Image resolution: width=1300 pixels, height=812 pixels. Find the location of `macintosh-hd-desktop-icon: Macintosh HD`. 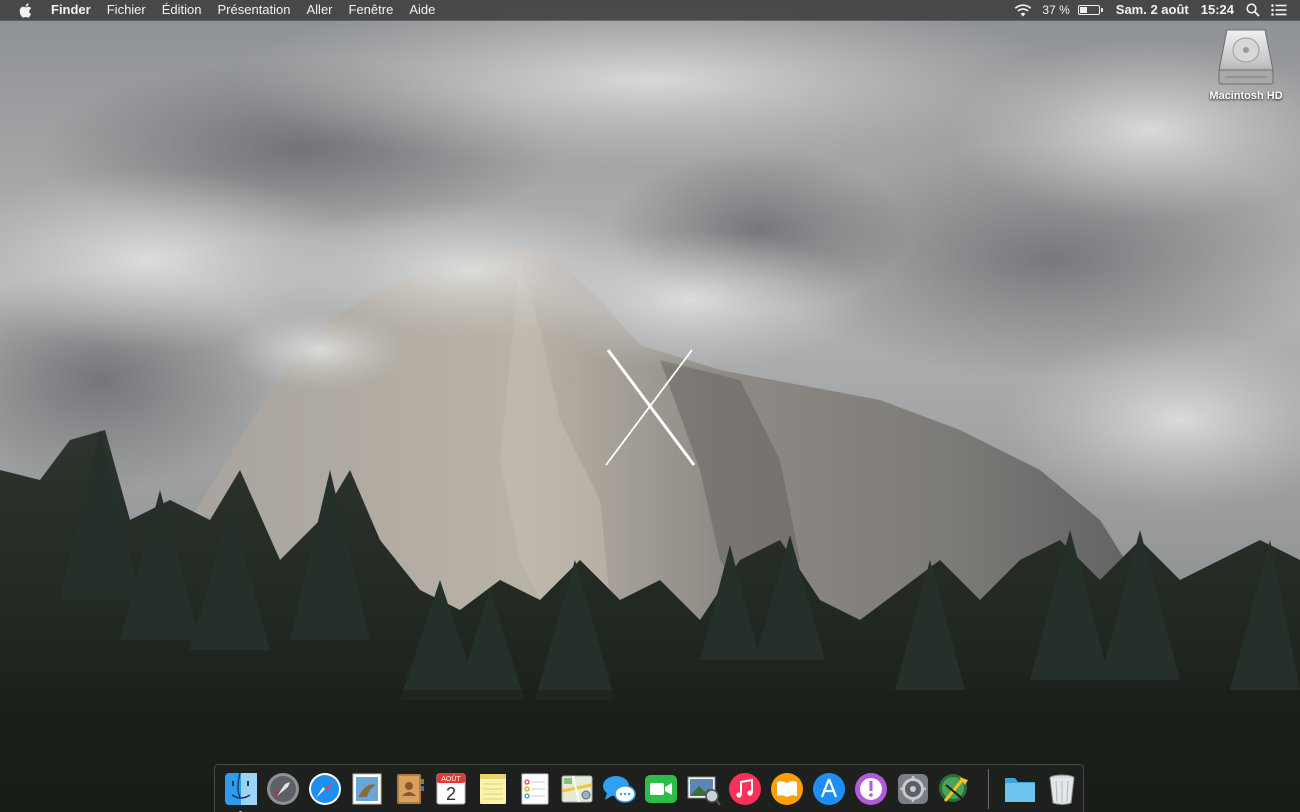

macintosh-hd-desktop-icon: Macintosh HD is located at coordinates (1246, 64).